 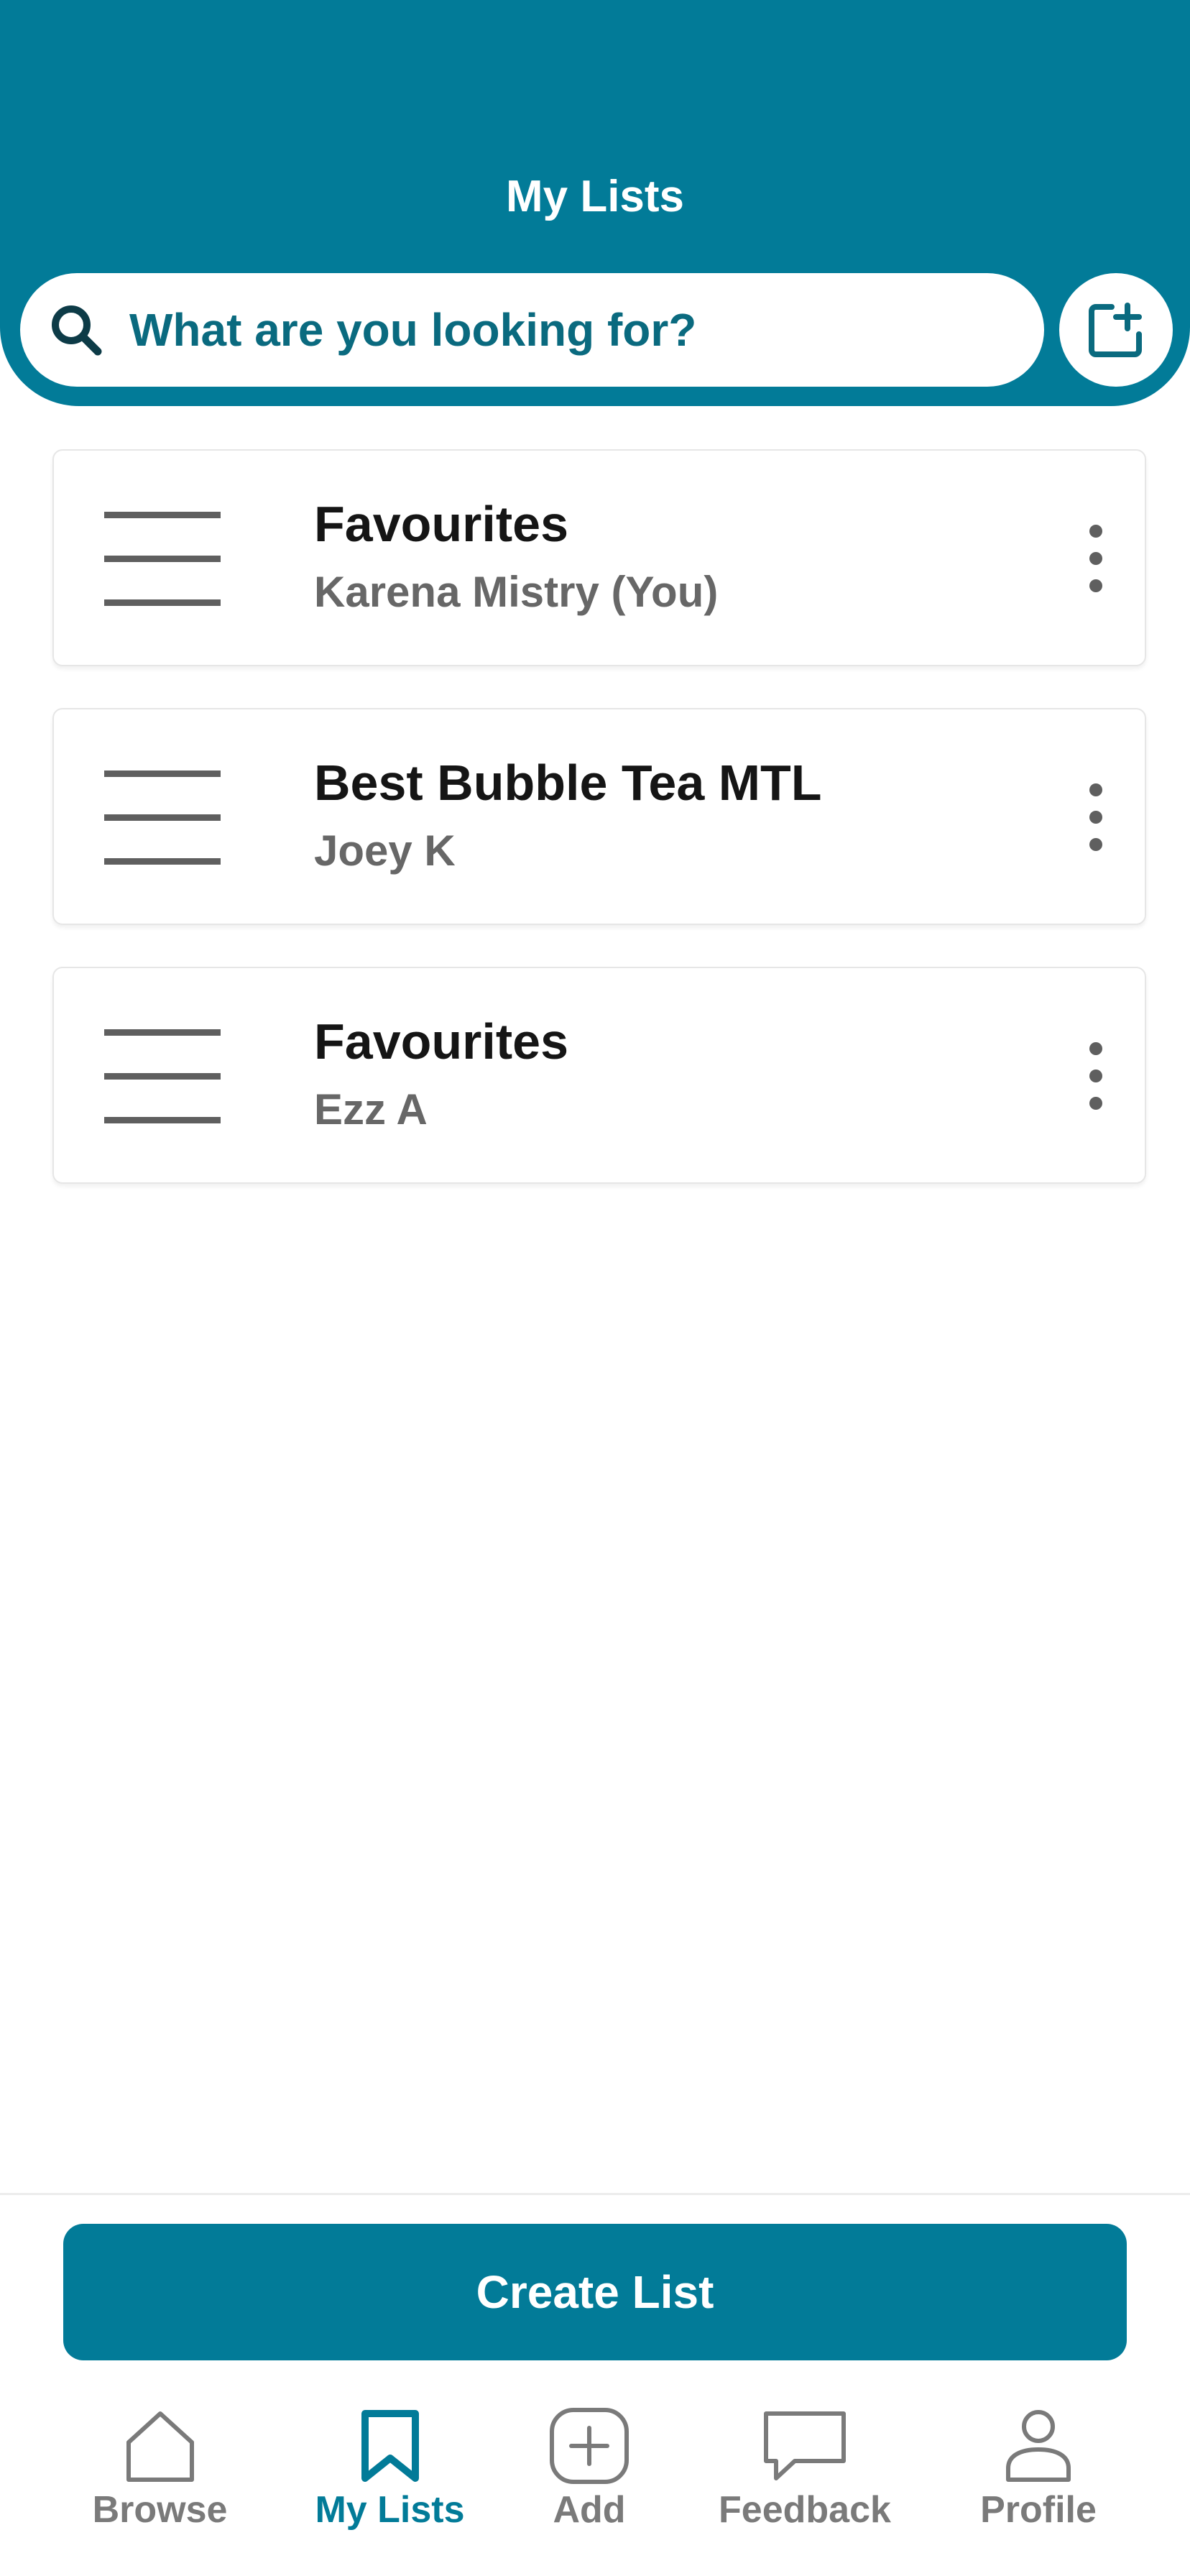 What do you see at coordinates (595, 196) in the screenshot?
I see `page-title: My Lists` at bounding box center [595, 196].